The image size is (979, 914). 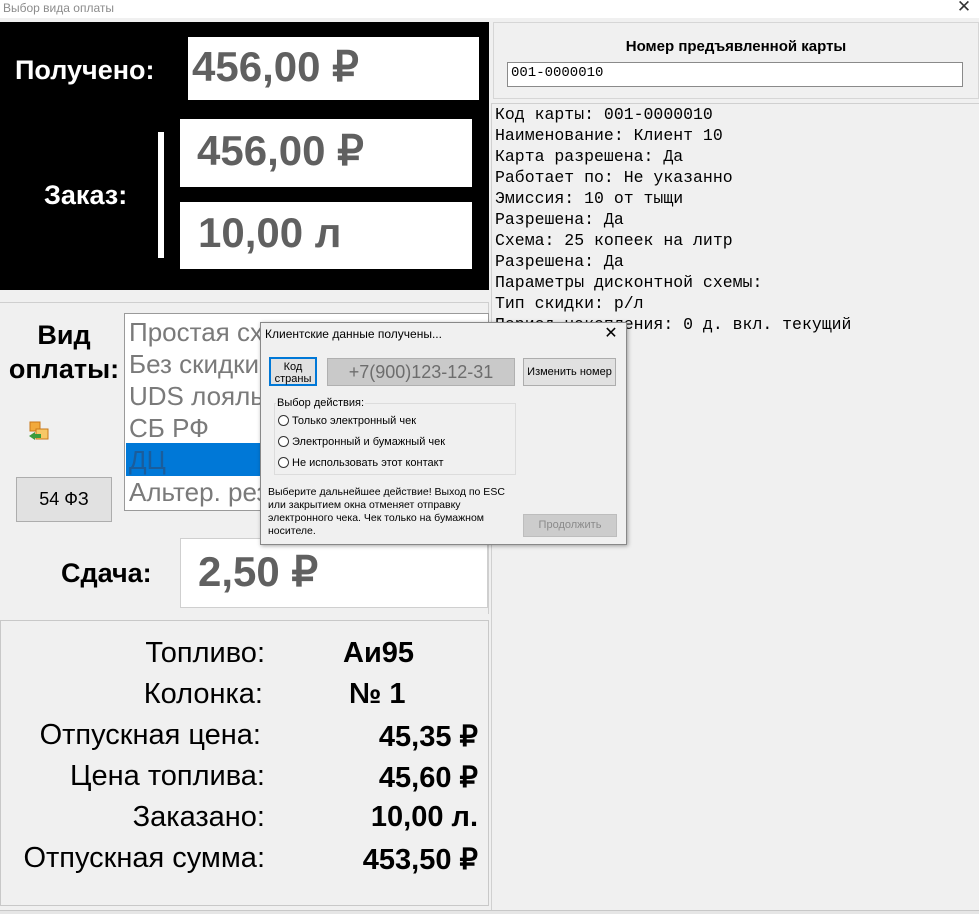 What do you see at coordinates (420, 860) in the screenshot?
I see `sale-sum-value: 453,50 ₽` at bounding box center [420, 860].